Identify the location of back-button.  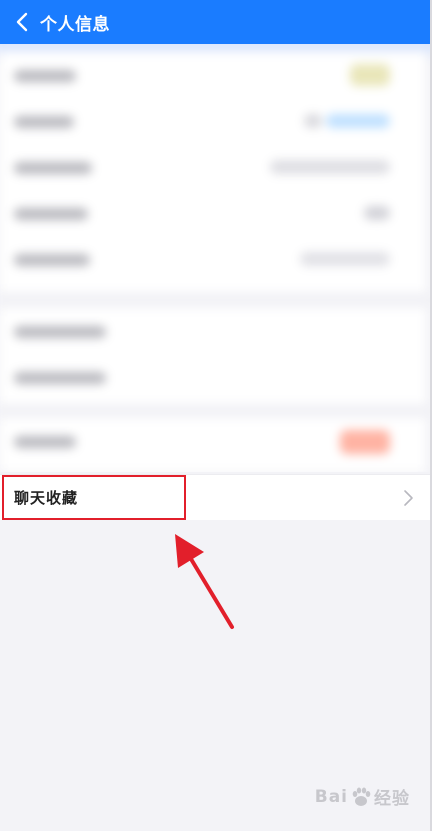
(22, 22).